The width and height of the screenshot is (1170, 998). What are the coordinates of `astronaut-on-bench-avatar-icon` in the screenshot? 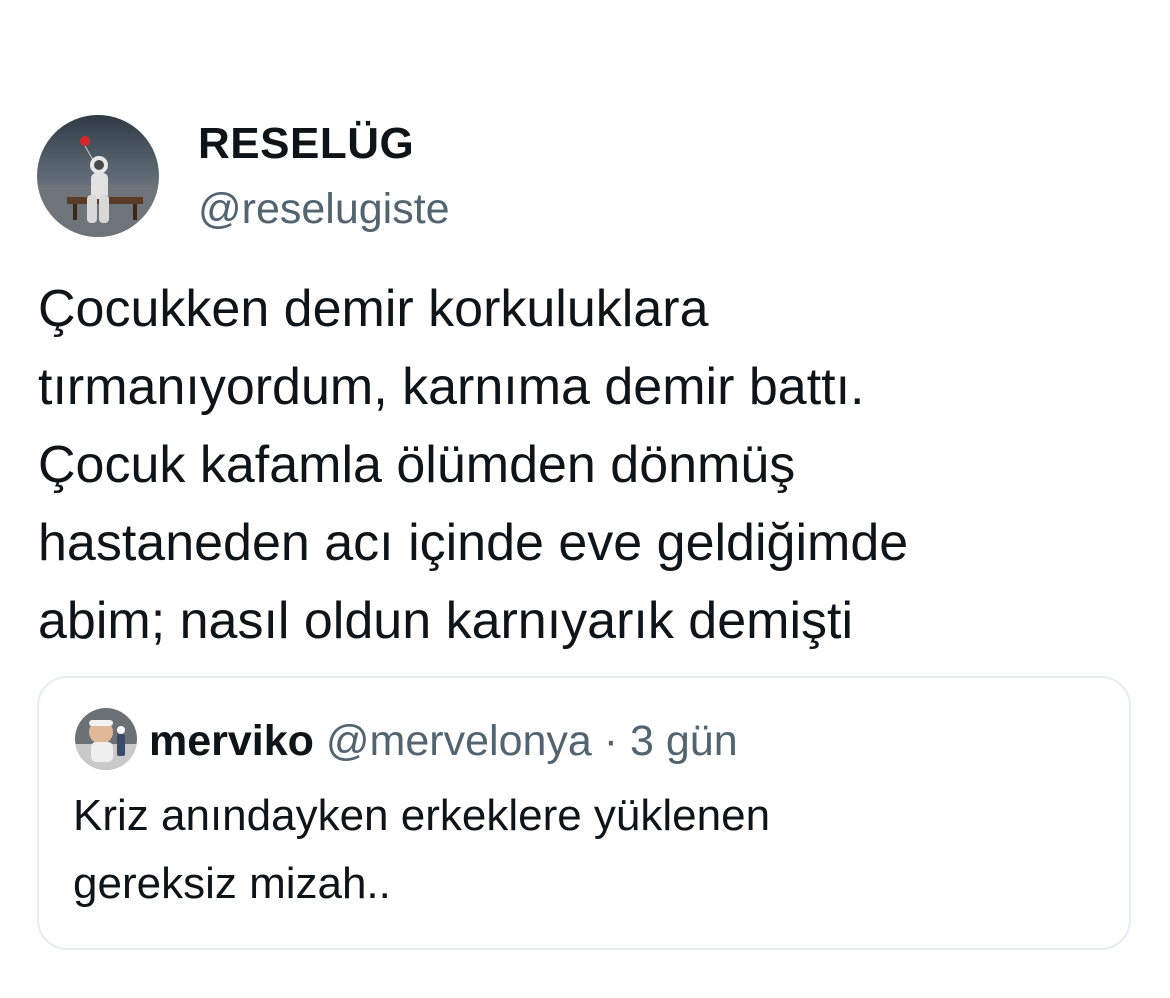 It's located at (98, 176).